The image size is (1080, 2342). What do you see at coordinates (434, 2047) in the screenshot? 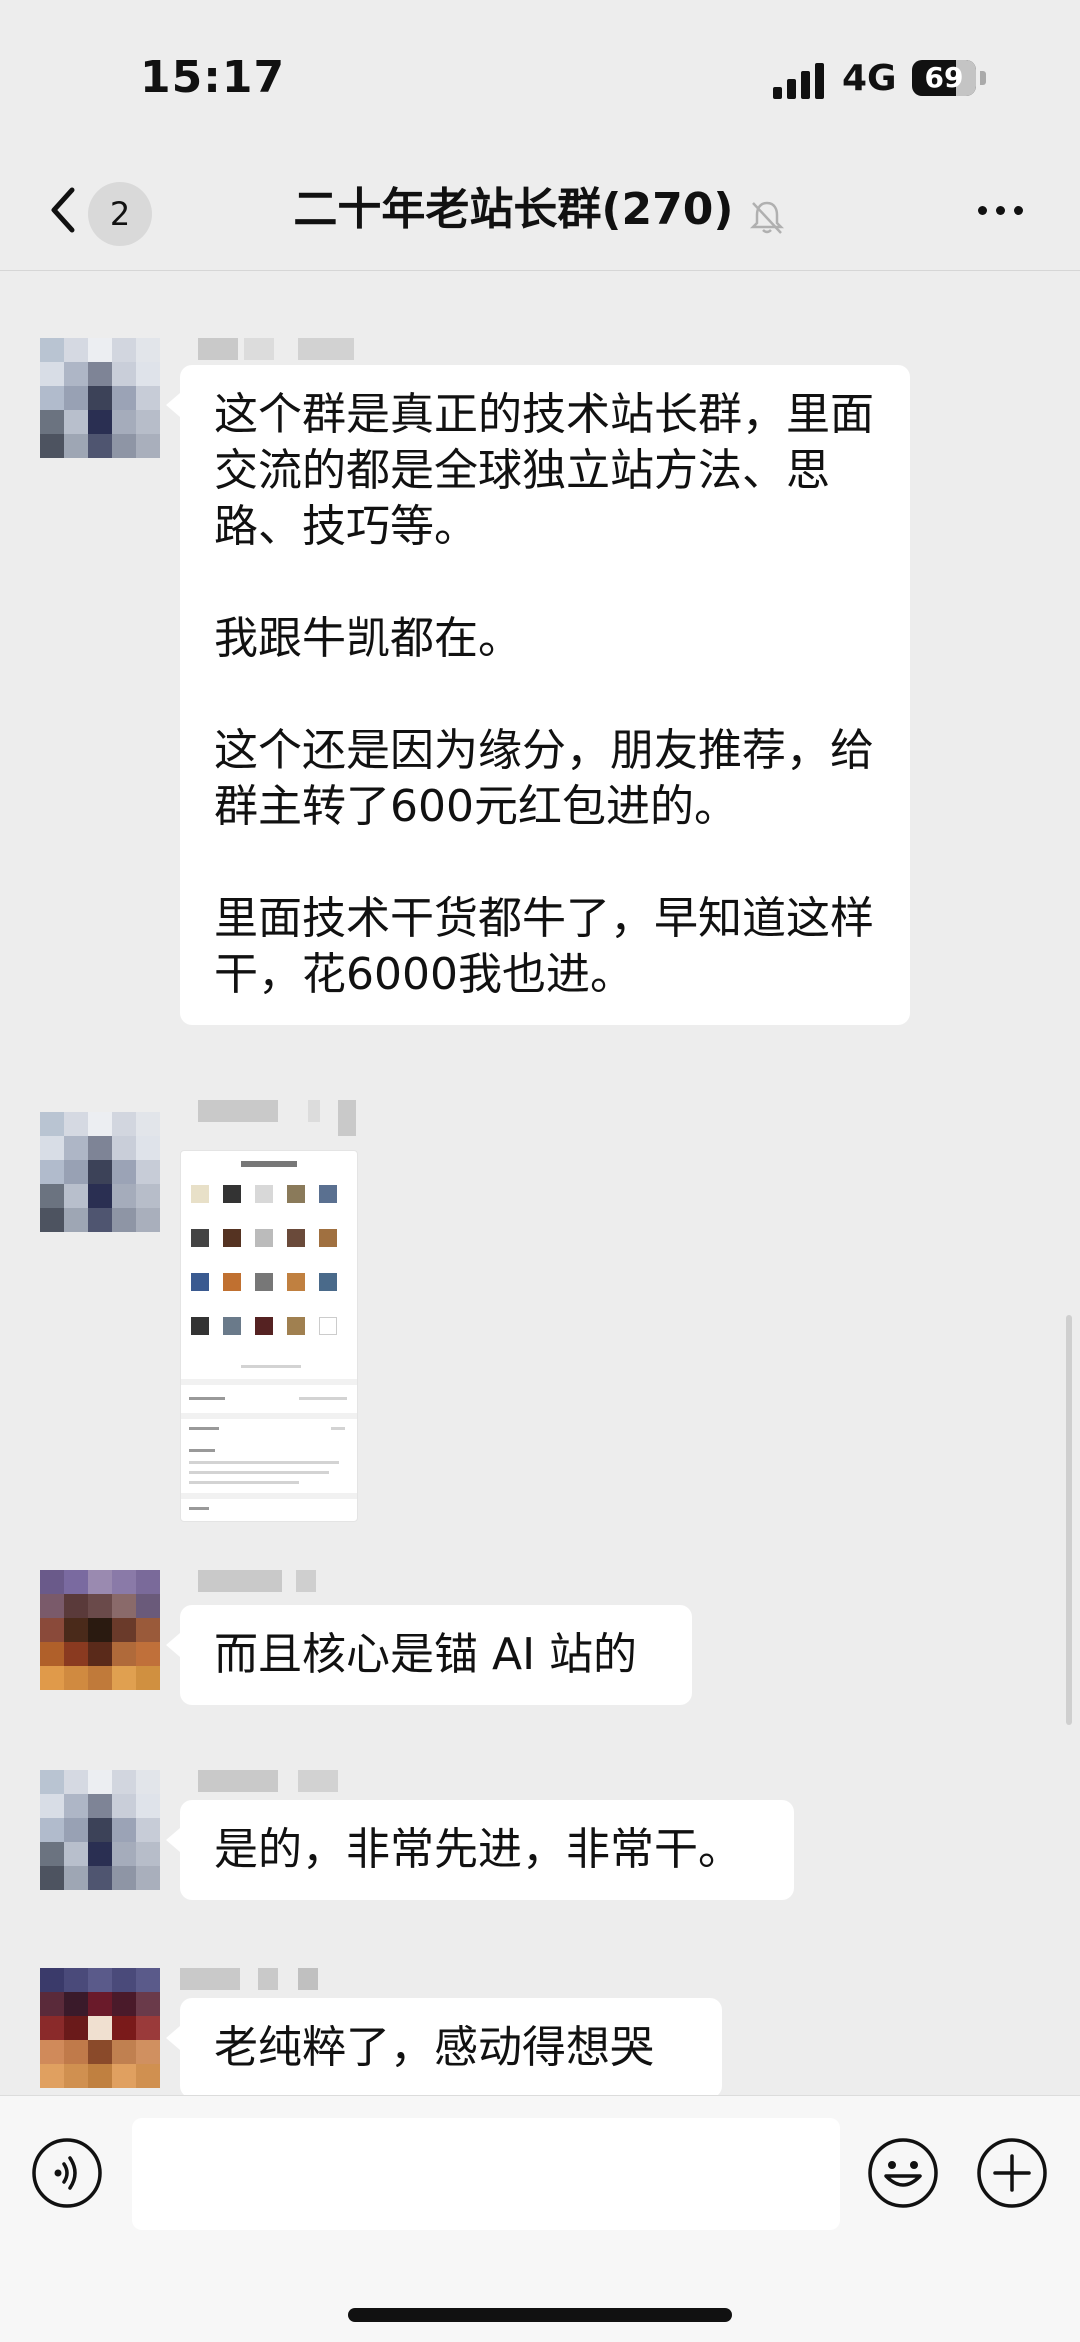
I see `message-text: 老纯粹了，感动得想哭` at bounding box center [434, 2047].